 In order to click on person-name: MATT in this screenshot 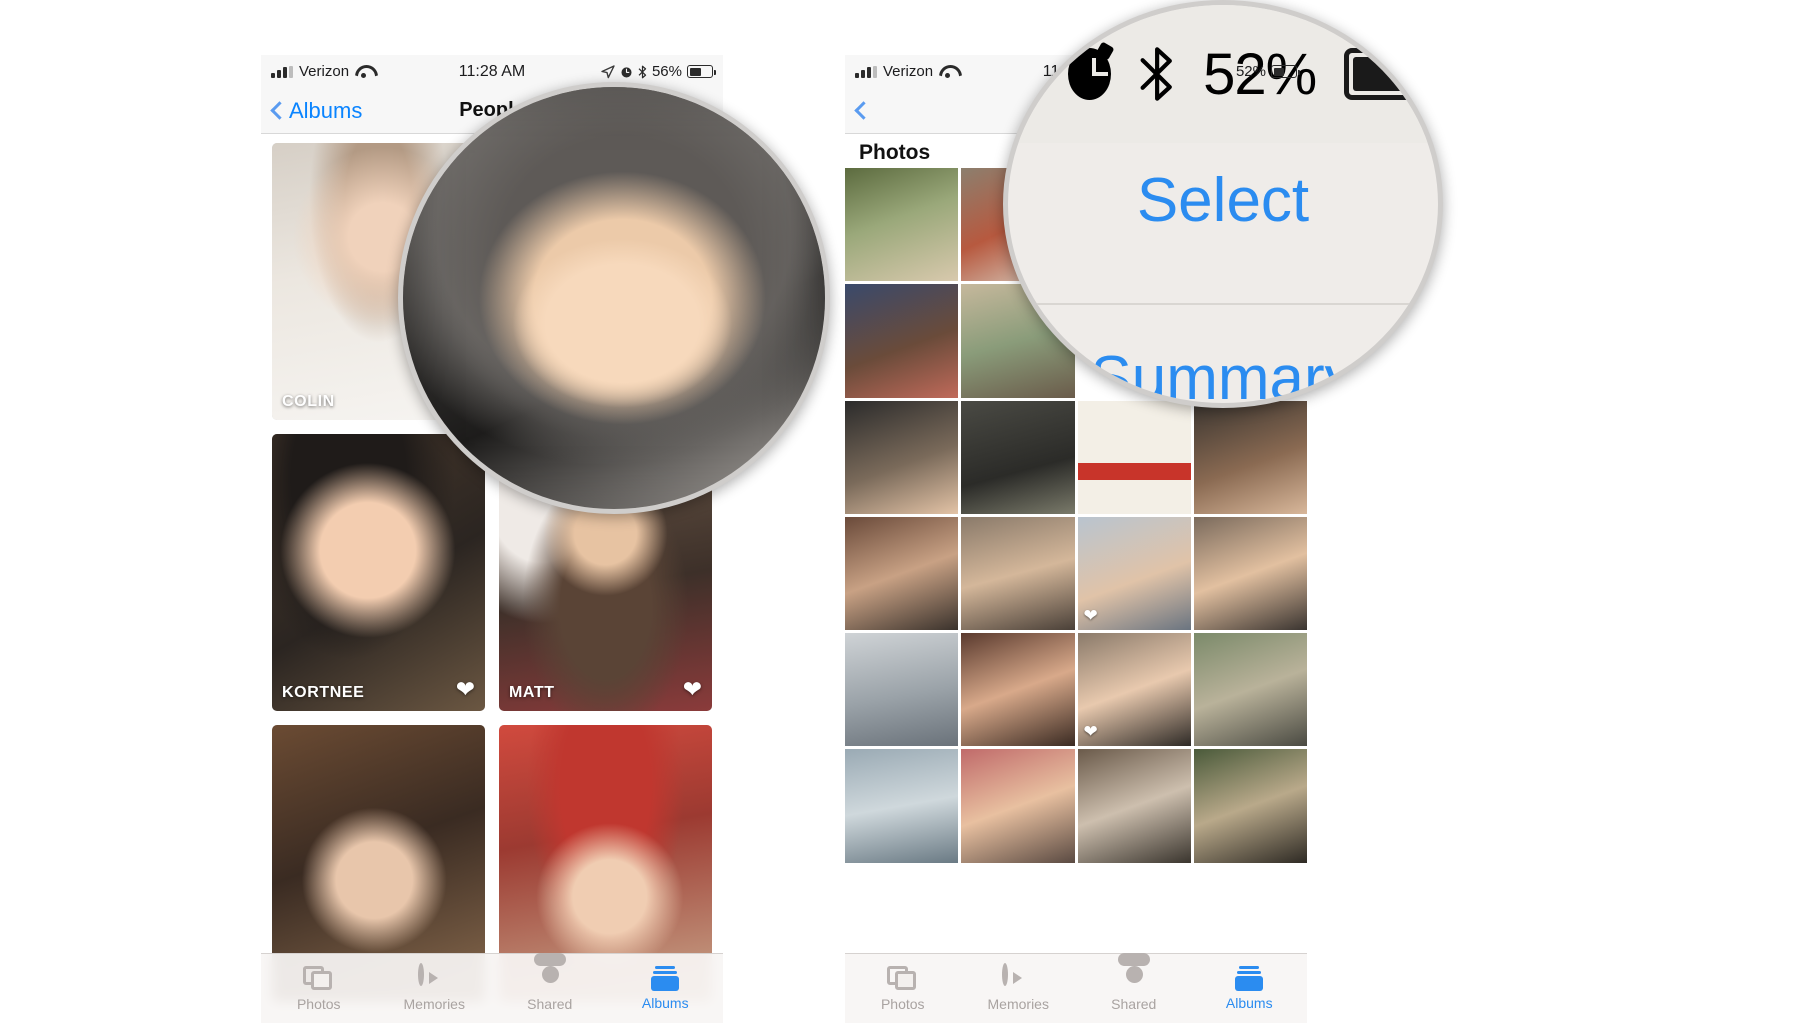, I will do `click(532, 692)`.